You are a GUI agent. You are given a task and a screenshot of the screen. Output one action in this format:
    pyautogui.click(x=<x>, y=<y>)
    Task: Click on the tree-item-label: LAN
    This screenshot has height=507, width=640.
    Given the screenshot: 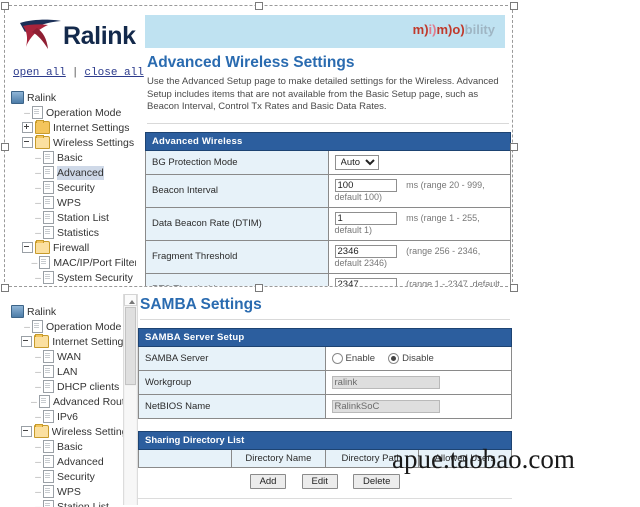 What is the action you would take?
    pyautogui.click(x=67, y=371)
    